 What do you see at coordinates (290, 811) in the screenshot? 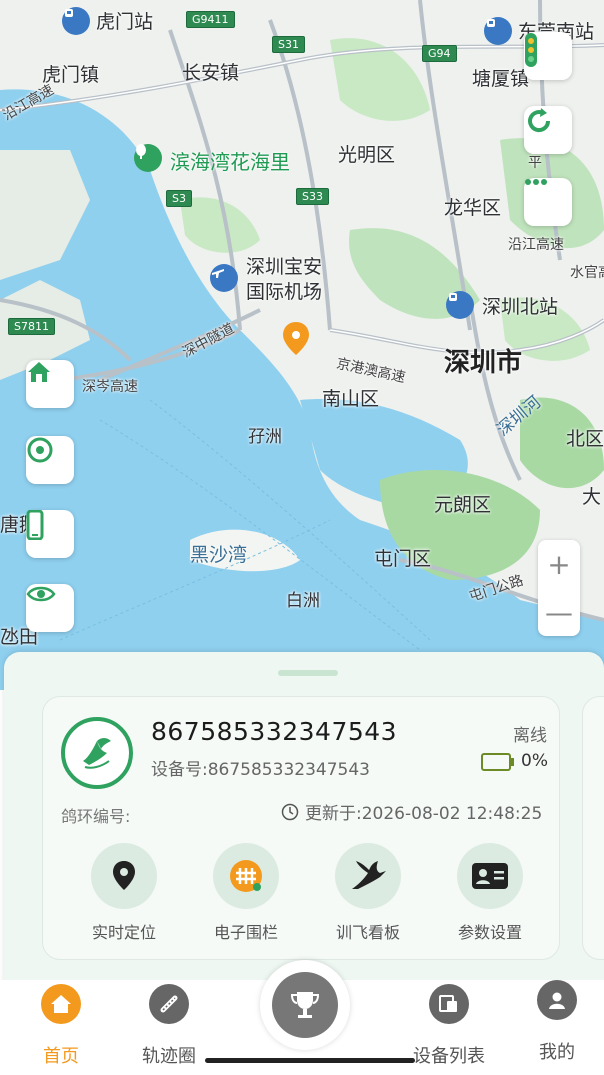
I see `clock-icon` at bounding box center [290, 811].